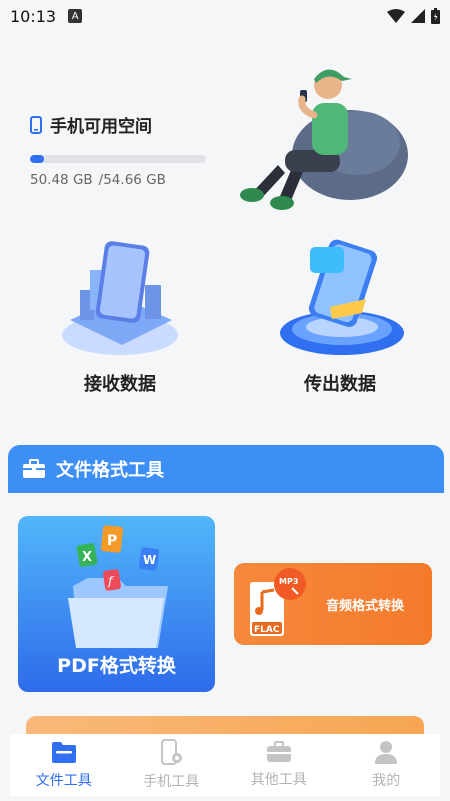 The width and height of the screenshot is (450, 801). I want to click on receive-data-icon, so click(120, 298).